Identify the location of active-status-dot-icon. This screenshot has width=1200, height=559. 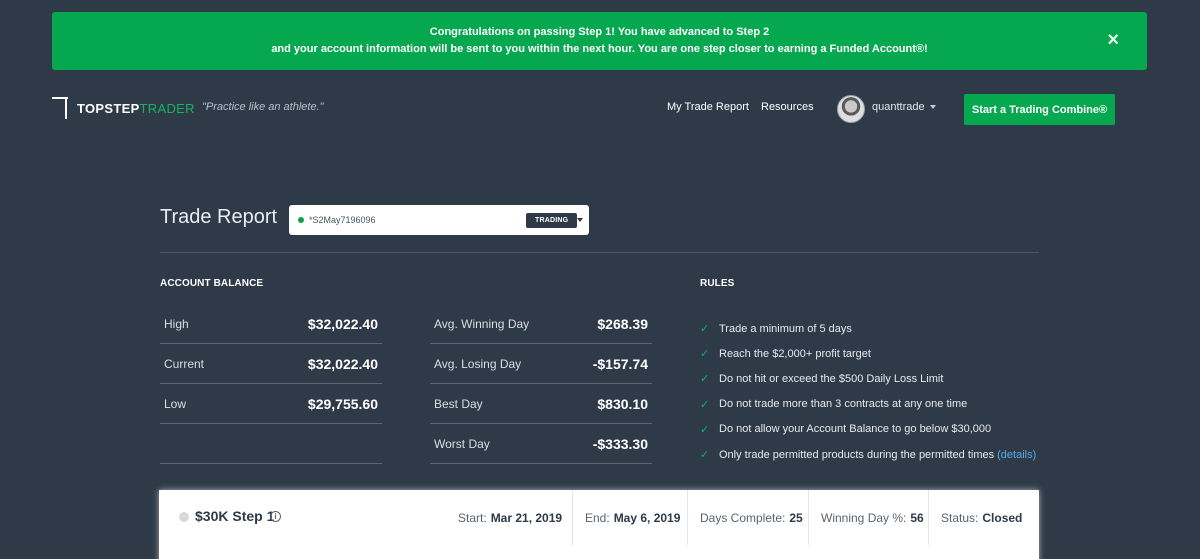
(301, 220).